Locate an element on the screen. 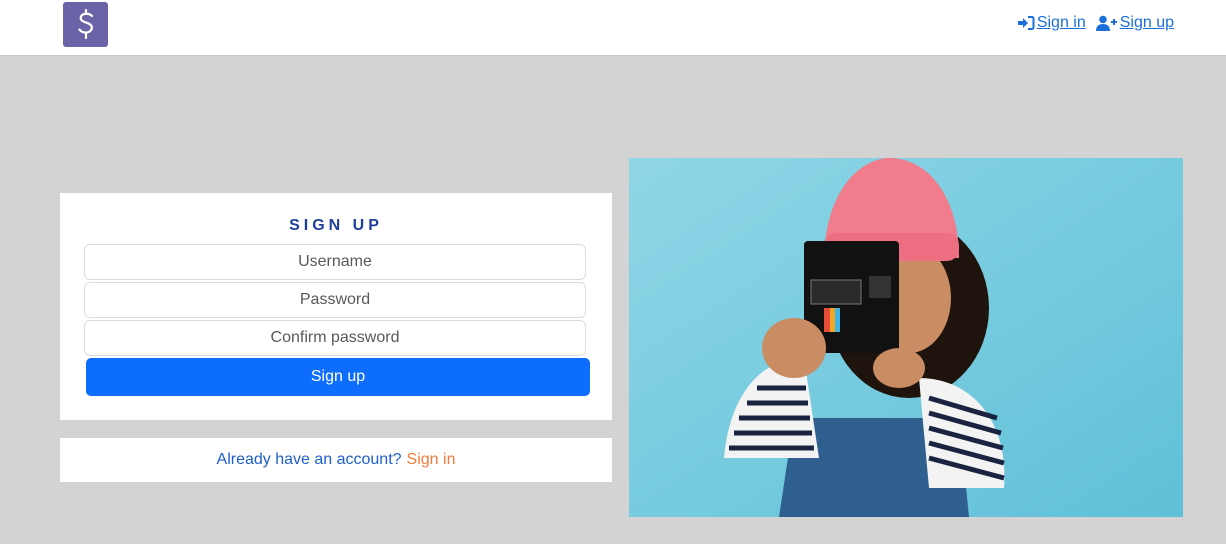  nav-sign-in-link: Sign in is located at coordinates (1051, 23).